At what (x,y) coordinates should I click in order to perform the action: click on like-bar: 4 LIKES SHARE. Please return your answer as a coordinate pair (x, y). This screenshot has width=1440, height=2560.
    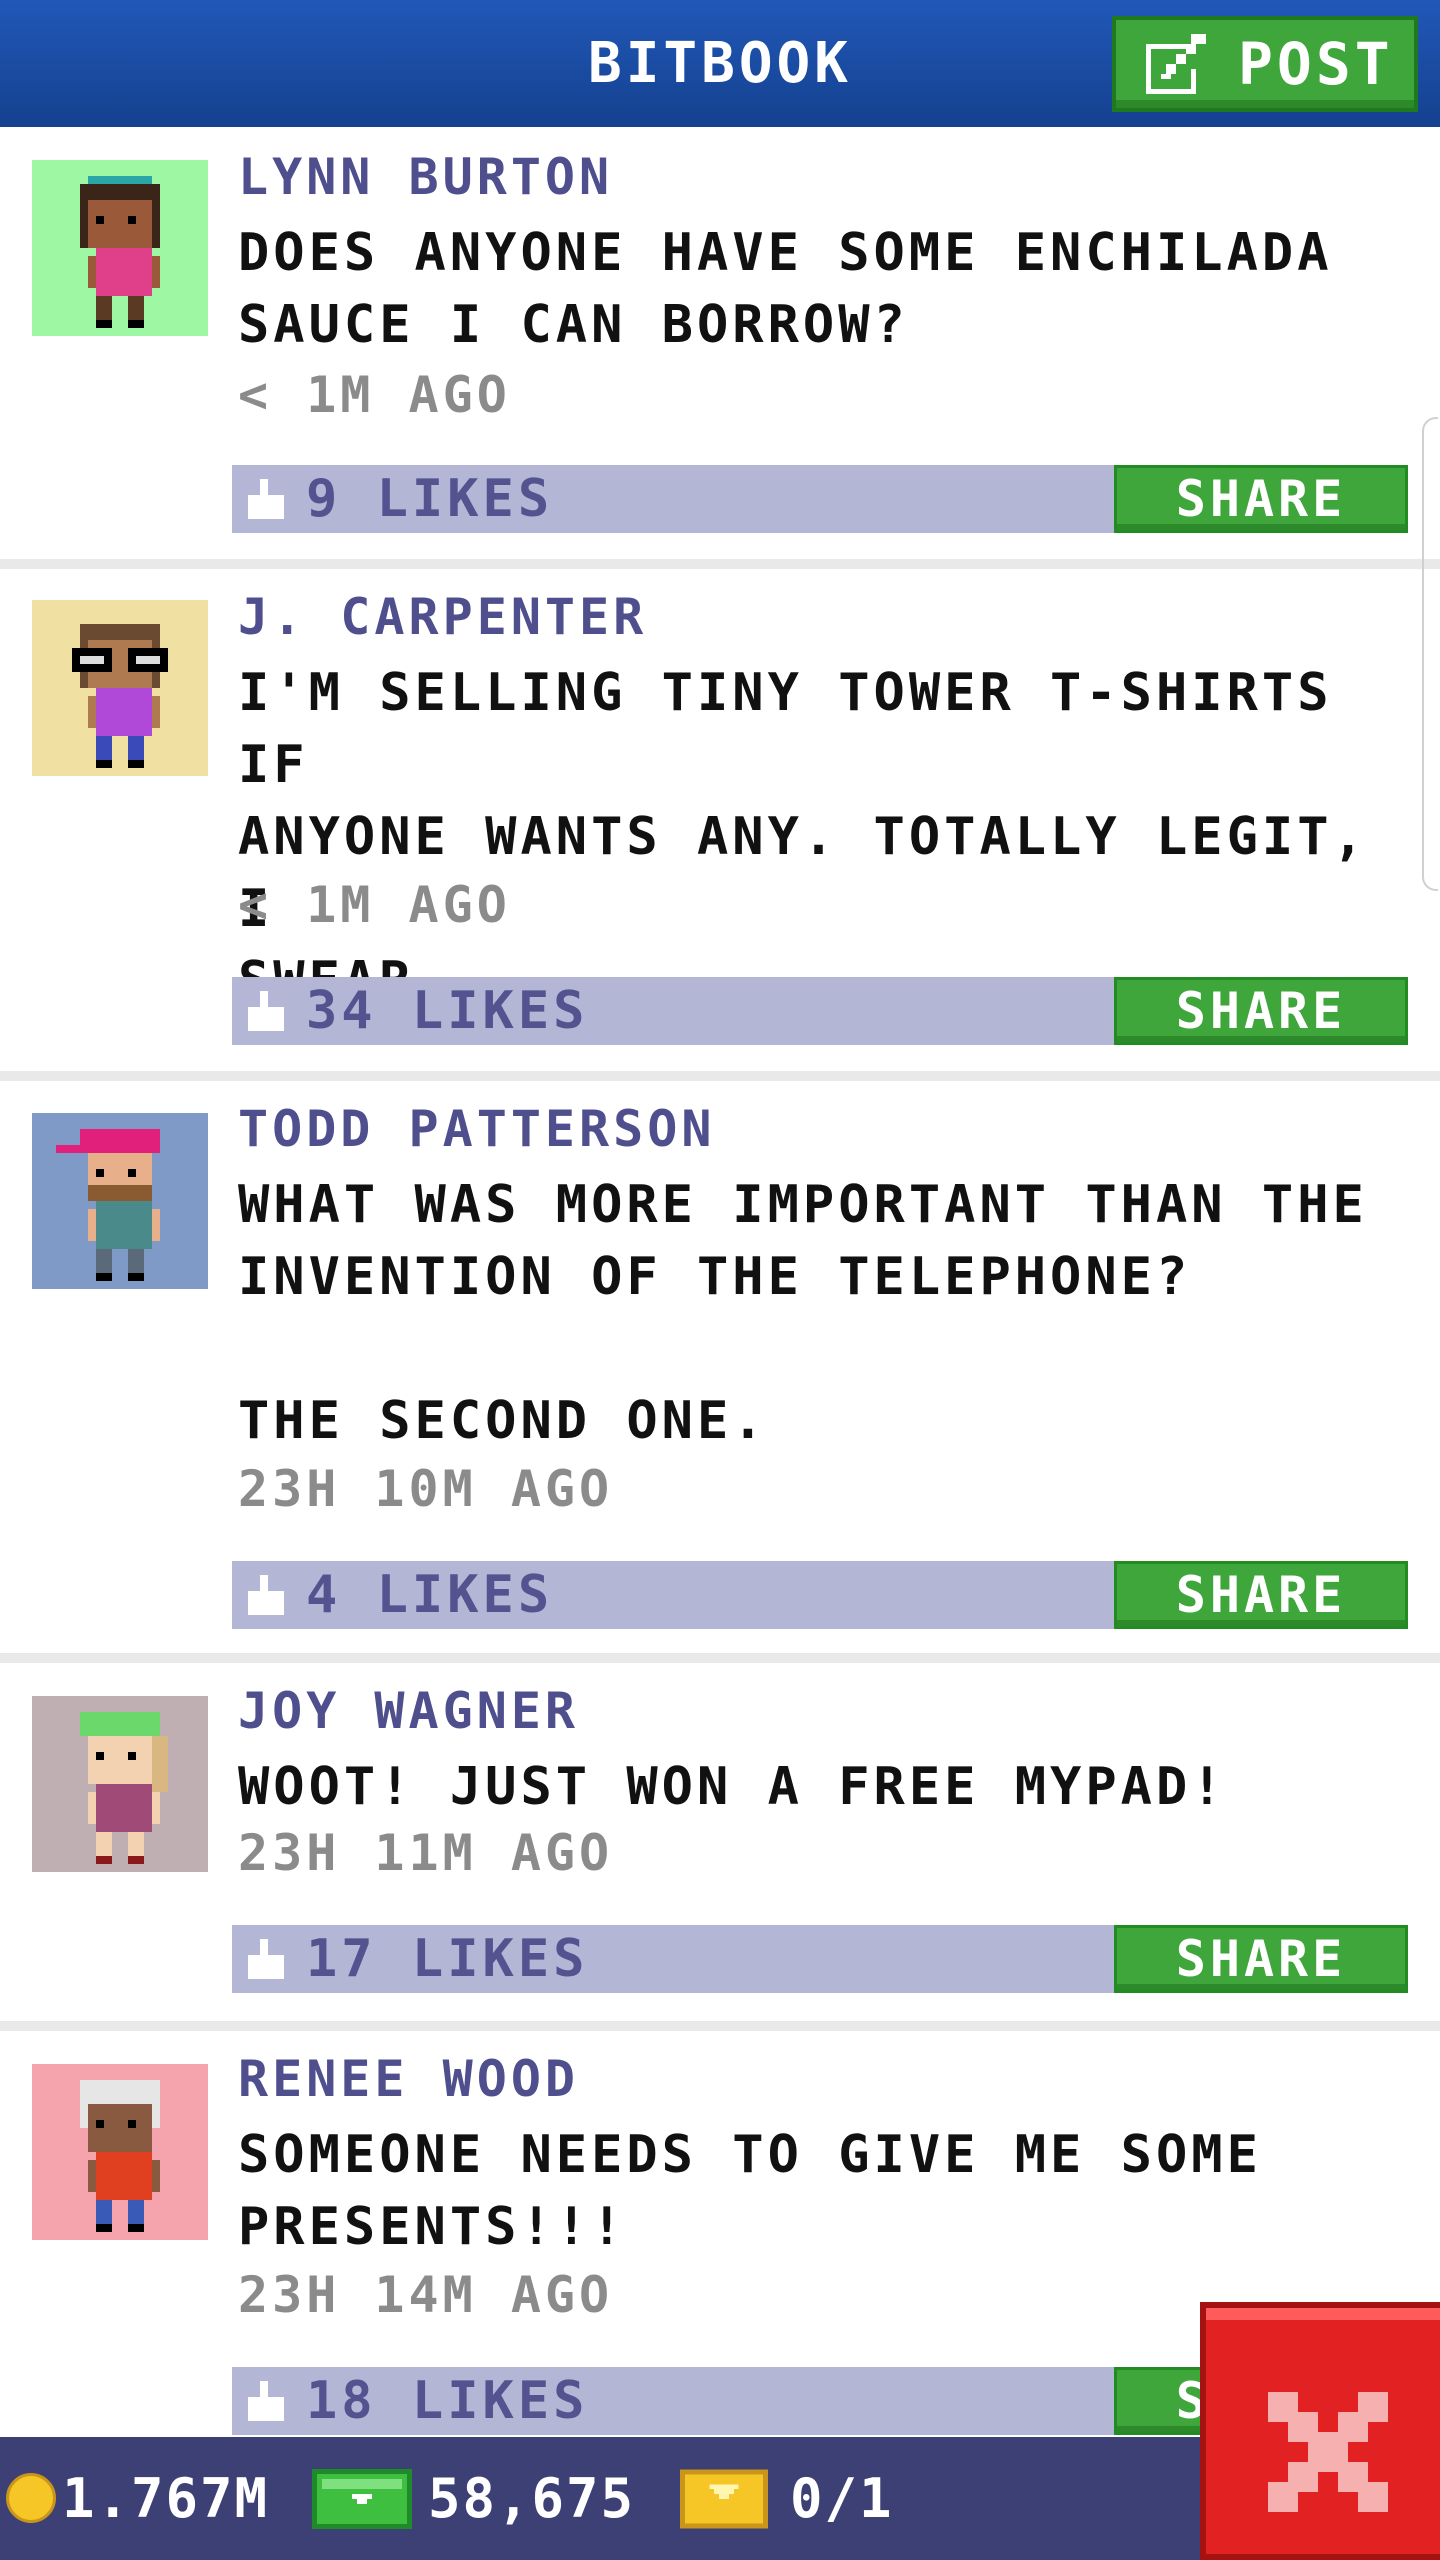
    Looking at the image, I should click on (820, 1595).